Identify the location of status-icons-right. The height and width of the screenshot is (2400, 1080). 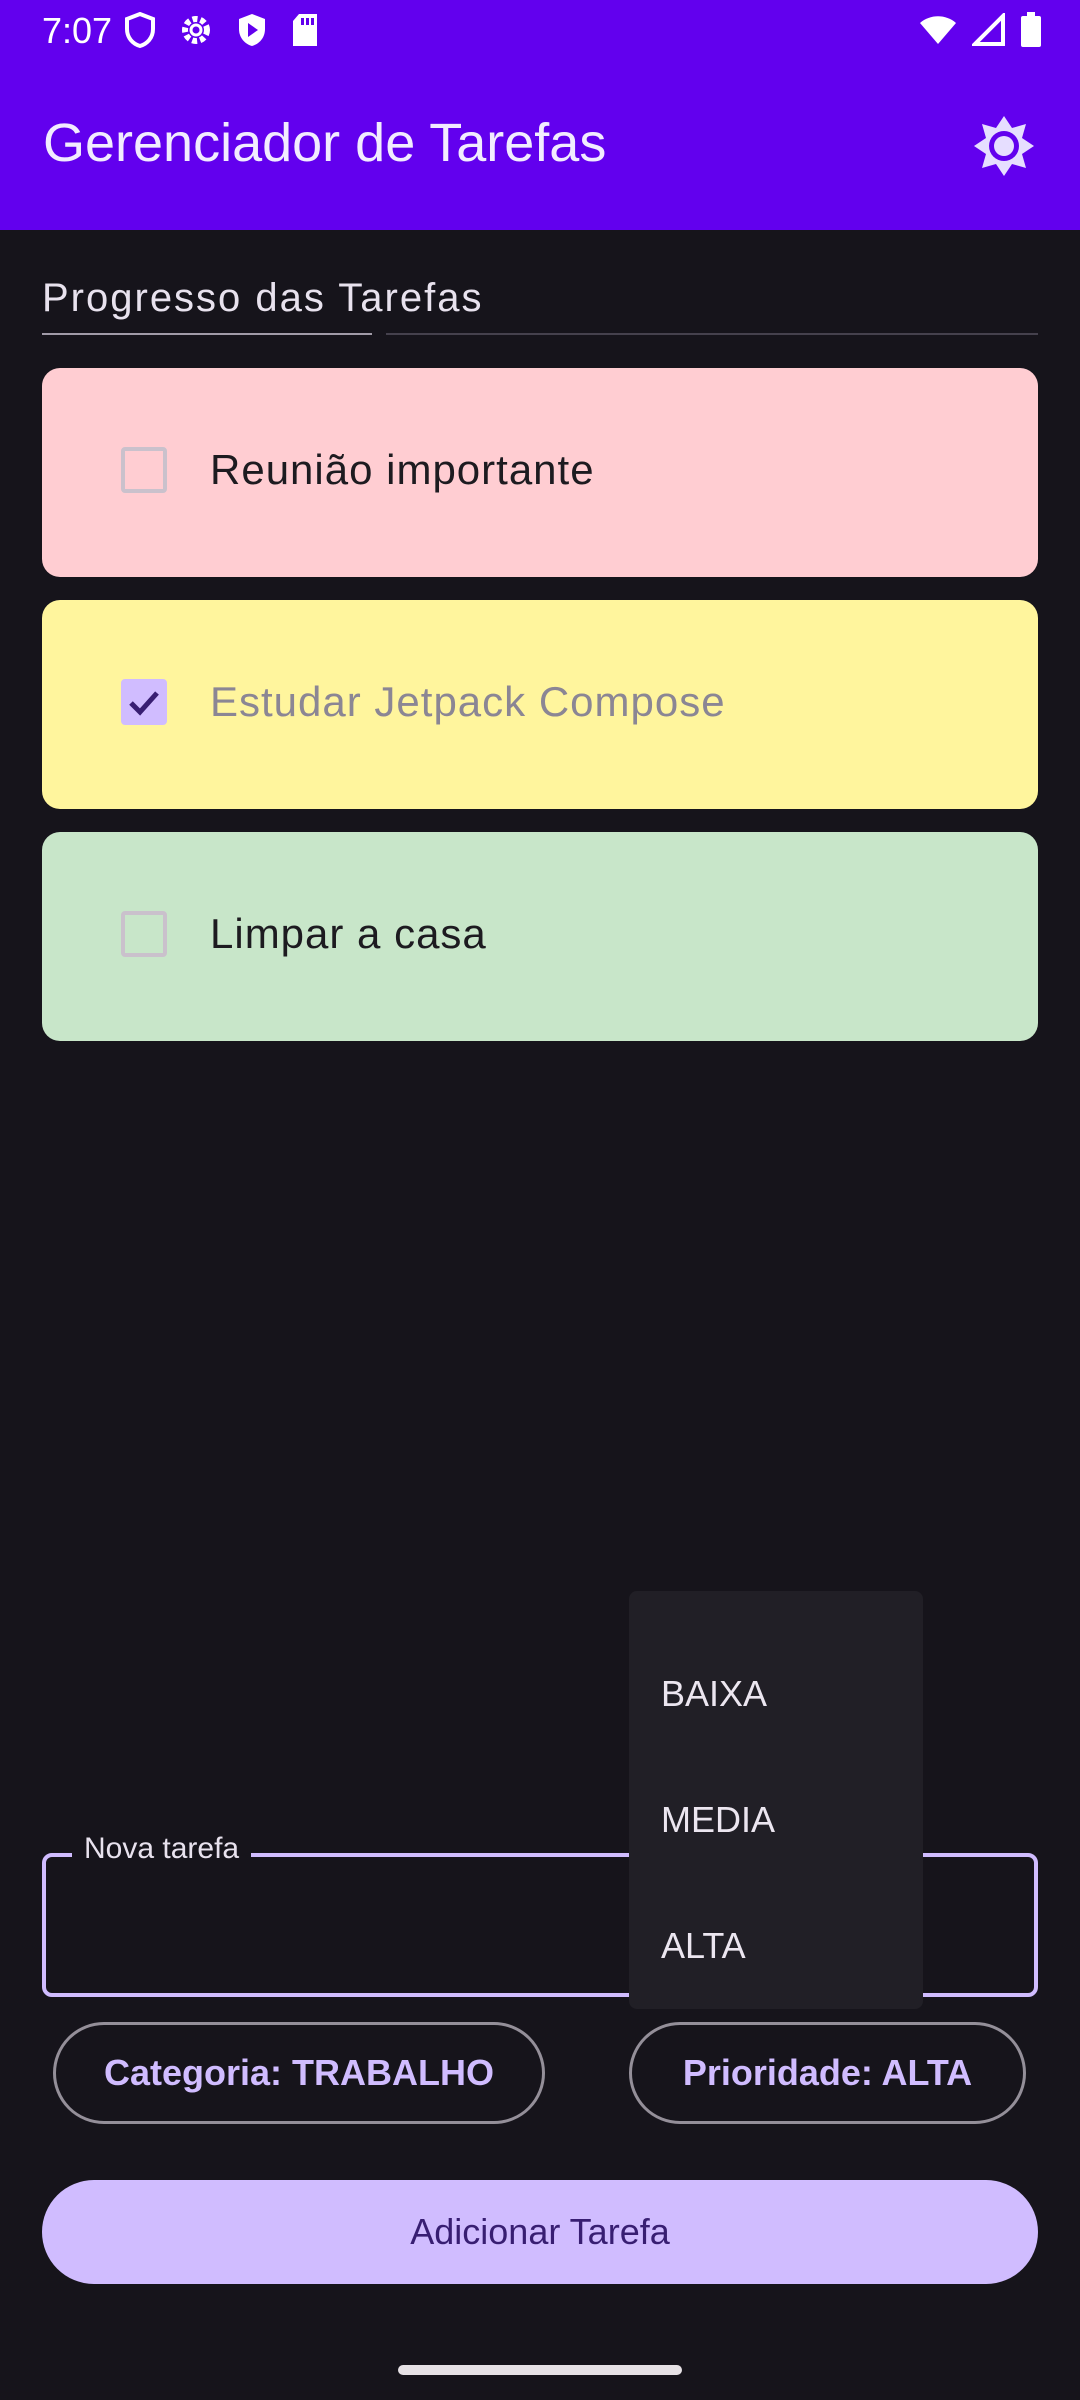
(980, 30).